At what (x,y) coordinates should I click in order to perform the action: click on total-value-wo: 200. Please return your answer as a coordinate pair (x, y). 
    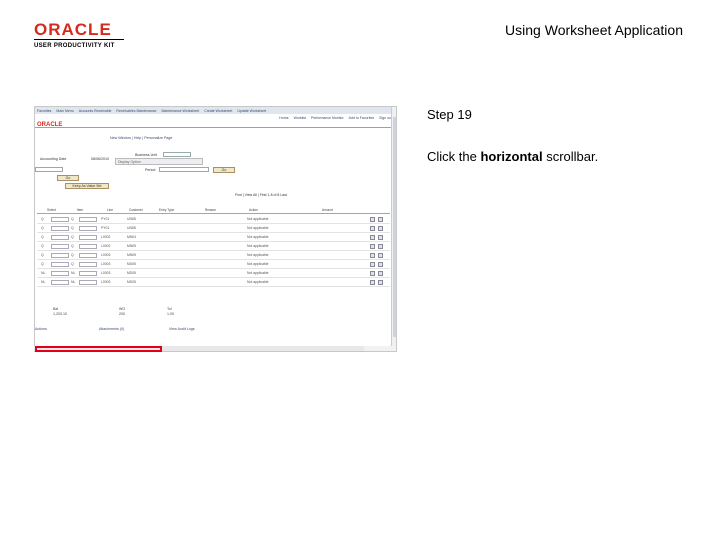
    Looking at the image, I should click on (122, 314).